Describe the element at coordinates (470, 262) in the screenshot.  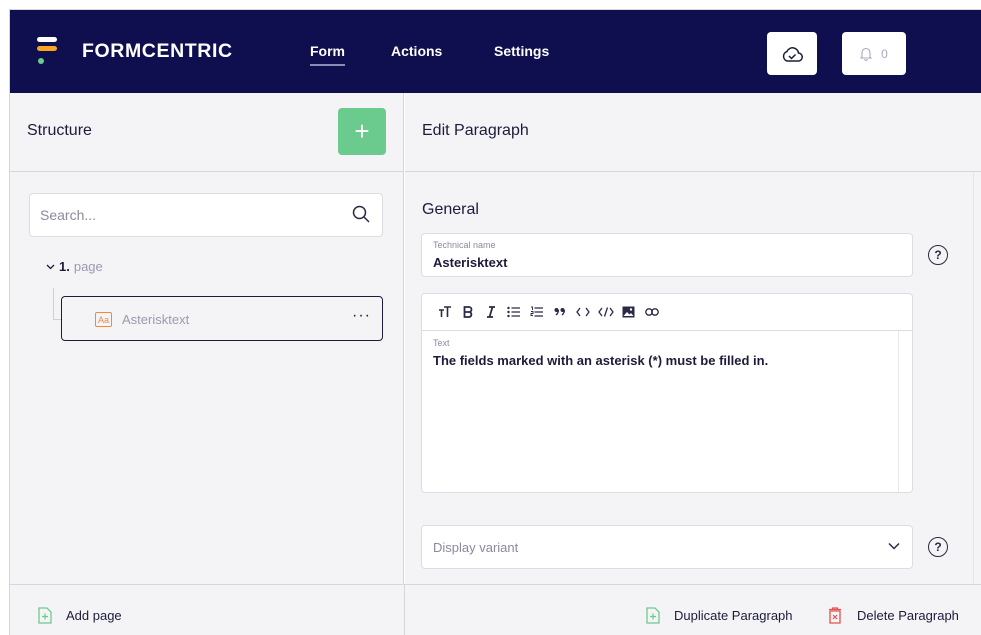
I see `technical-name-value: Asterisktext` at that location.